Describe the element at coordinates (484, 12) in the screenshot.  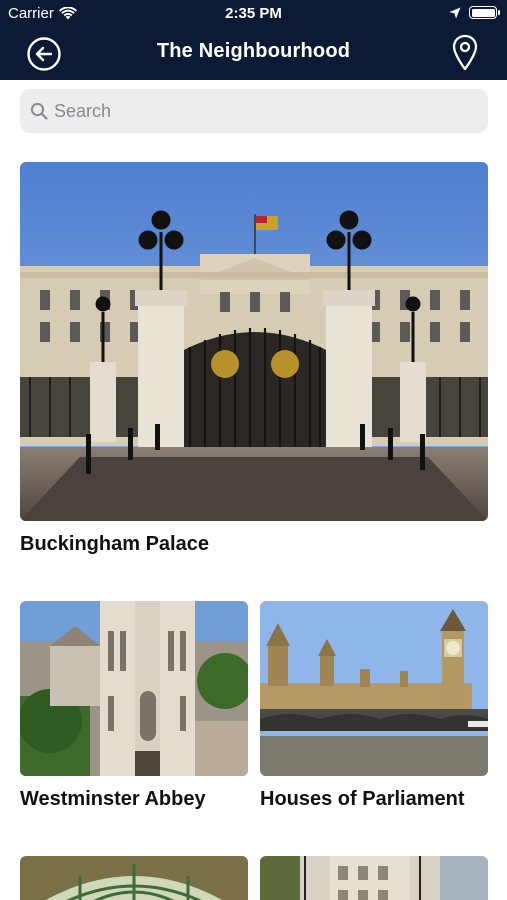
I see `battery-icon` at that location.